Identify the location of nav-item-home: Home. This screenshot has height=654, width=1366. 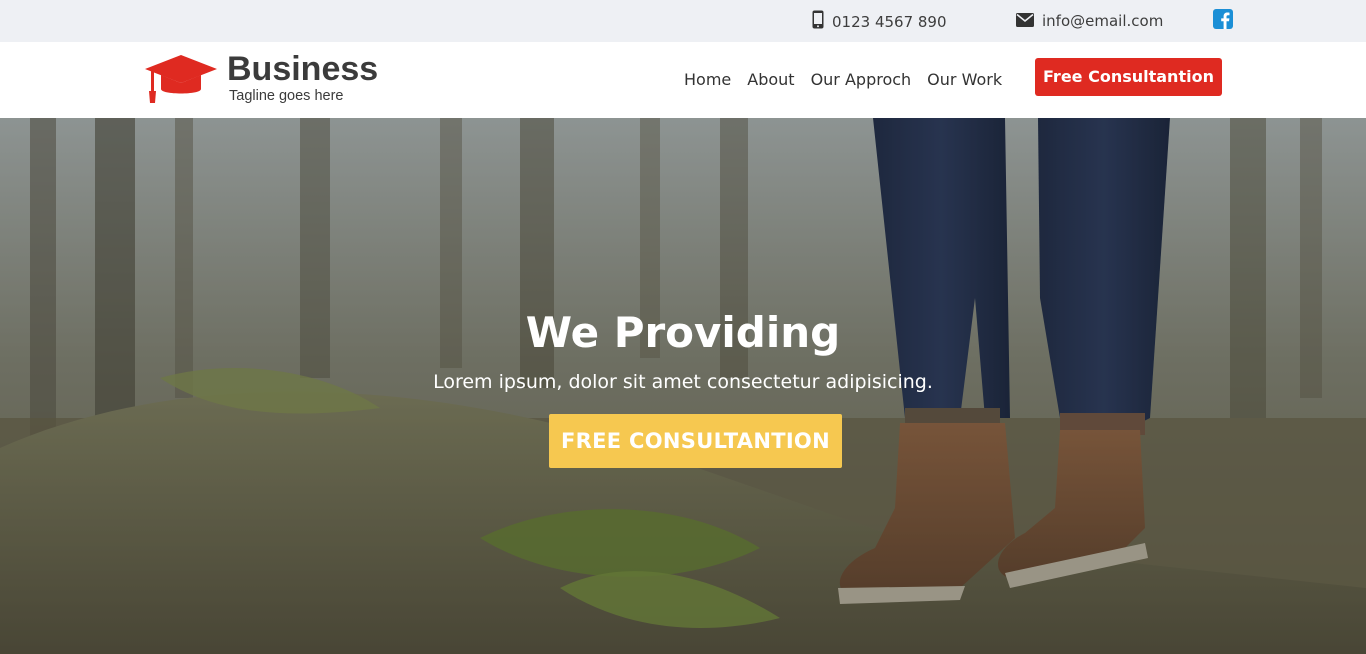
(707, 80).